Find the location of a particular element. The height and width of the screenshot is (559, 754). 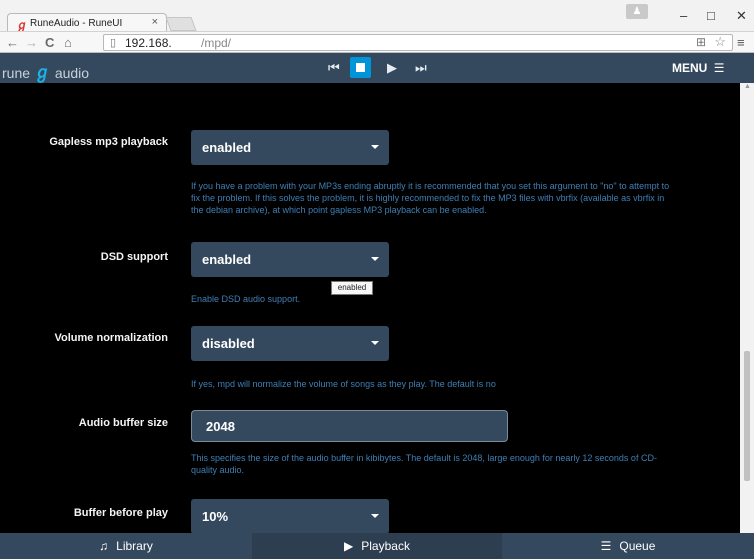

new-tab-button is located at coordinates (181, 24).